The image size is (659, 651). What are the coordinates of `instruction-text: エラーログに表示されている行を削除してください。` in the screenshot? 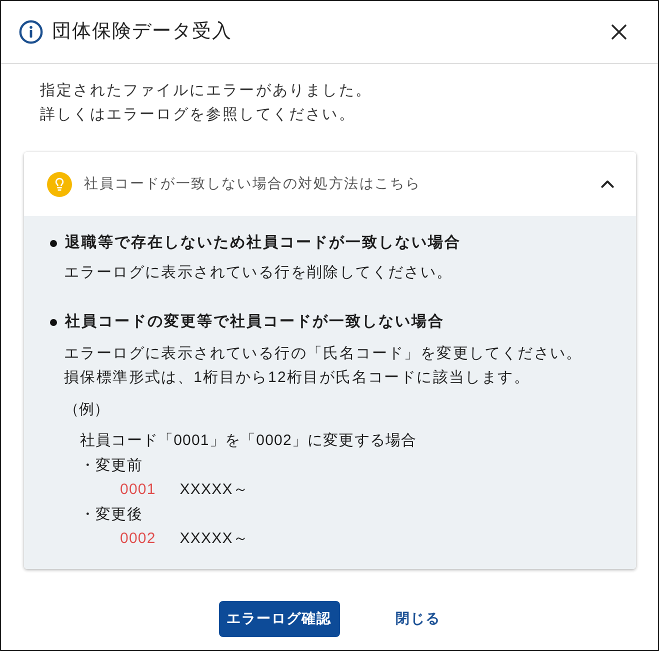 It's located at (258, 273).